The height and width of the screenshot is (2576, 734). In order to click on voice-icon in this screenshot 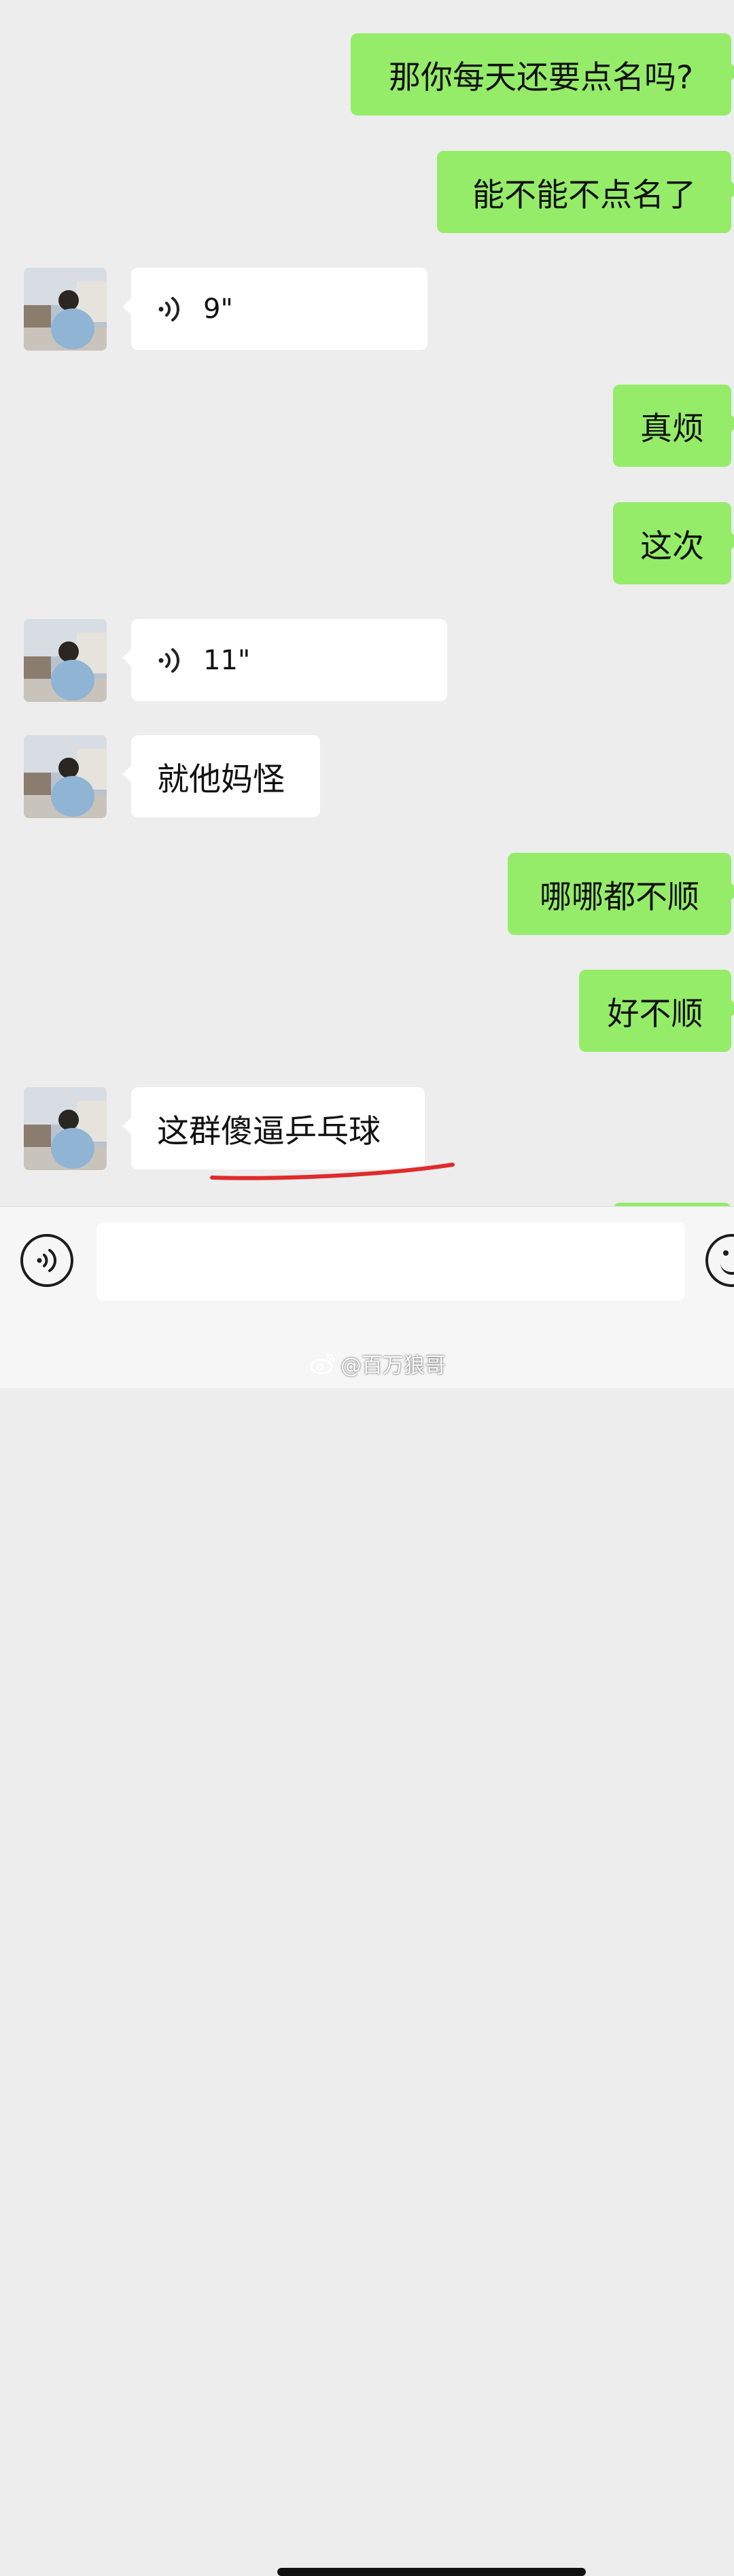, I will do `click(46, 1260)`.